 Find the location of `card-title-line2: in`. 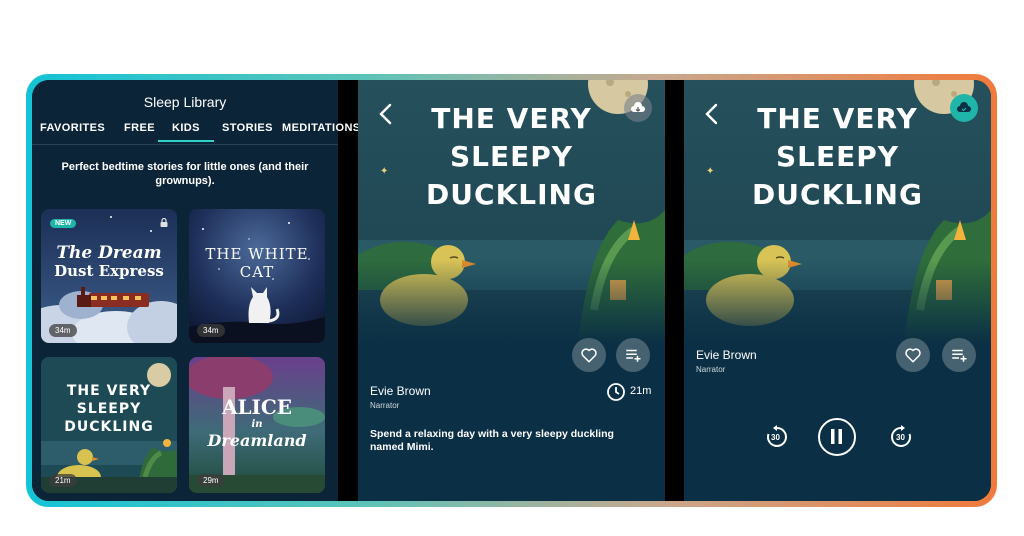

card-title-line2: in is located at coordinates (257, 424).